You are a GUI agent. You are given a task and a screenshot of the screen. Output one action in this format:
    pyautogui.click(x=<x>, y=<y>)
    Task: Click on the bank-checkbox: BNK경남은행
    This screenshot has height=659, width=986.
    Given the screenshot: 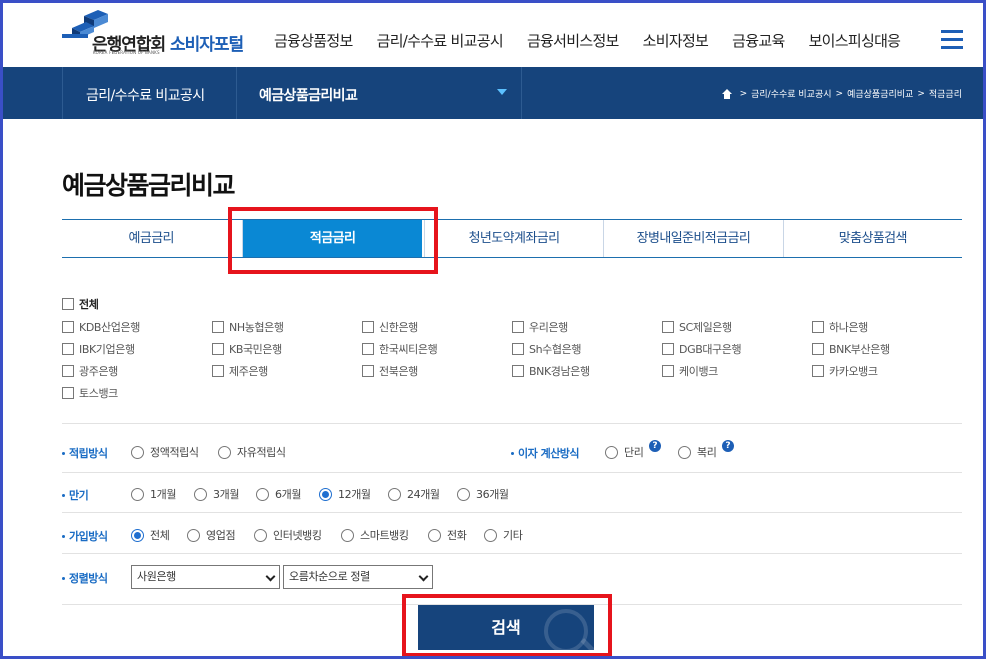 What is the action you would take?
    pyautogui.click(x=551, y=371)
    